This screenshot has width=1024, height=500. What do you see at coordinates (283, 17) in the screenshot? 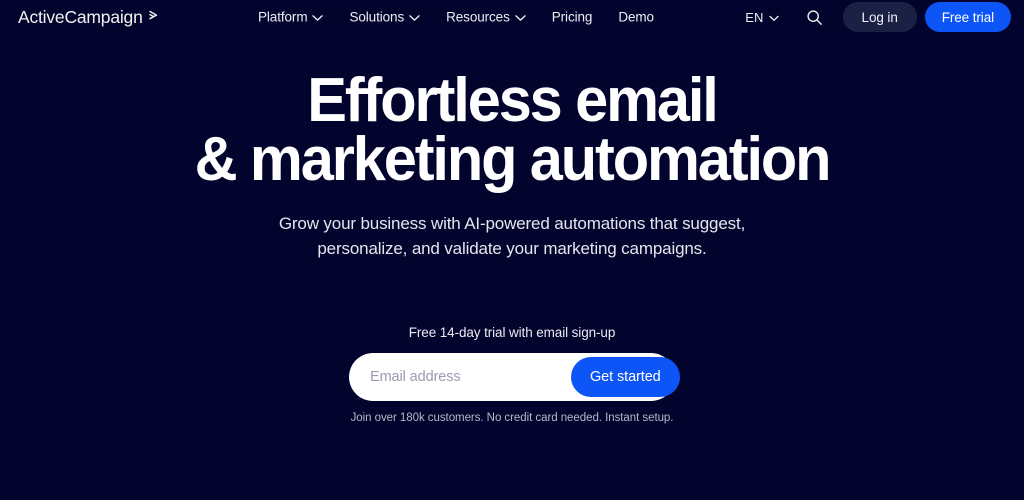
I see `nav-label: Platform` at bounding box center [283, 17].